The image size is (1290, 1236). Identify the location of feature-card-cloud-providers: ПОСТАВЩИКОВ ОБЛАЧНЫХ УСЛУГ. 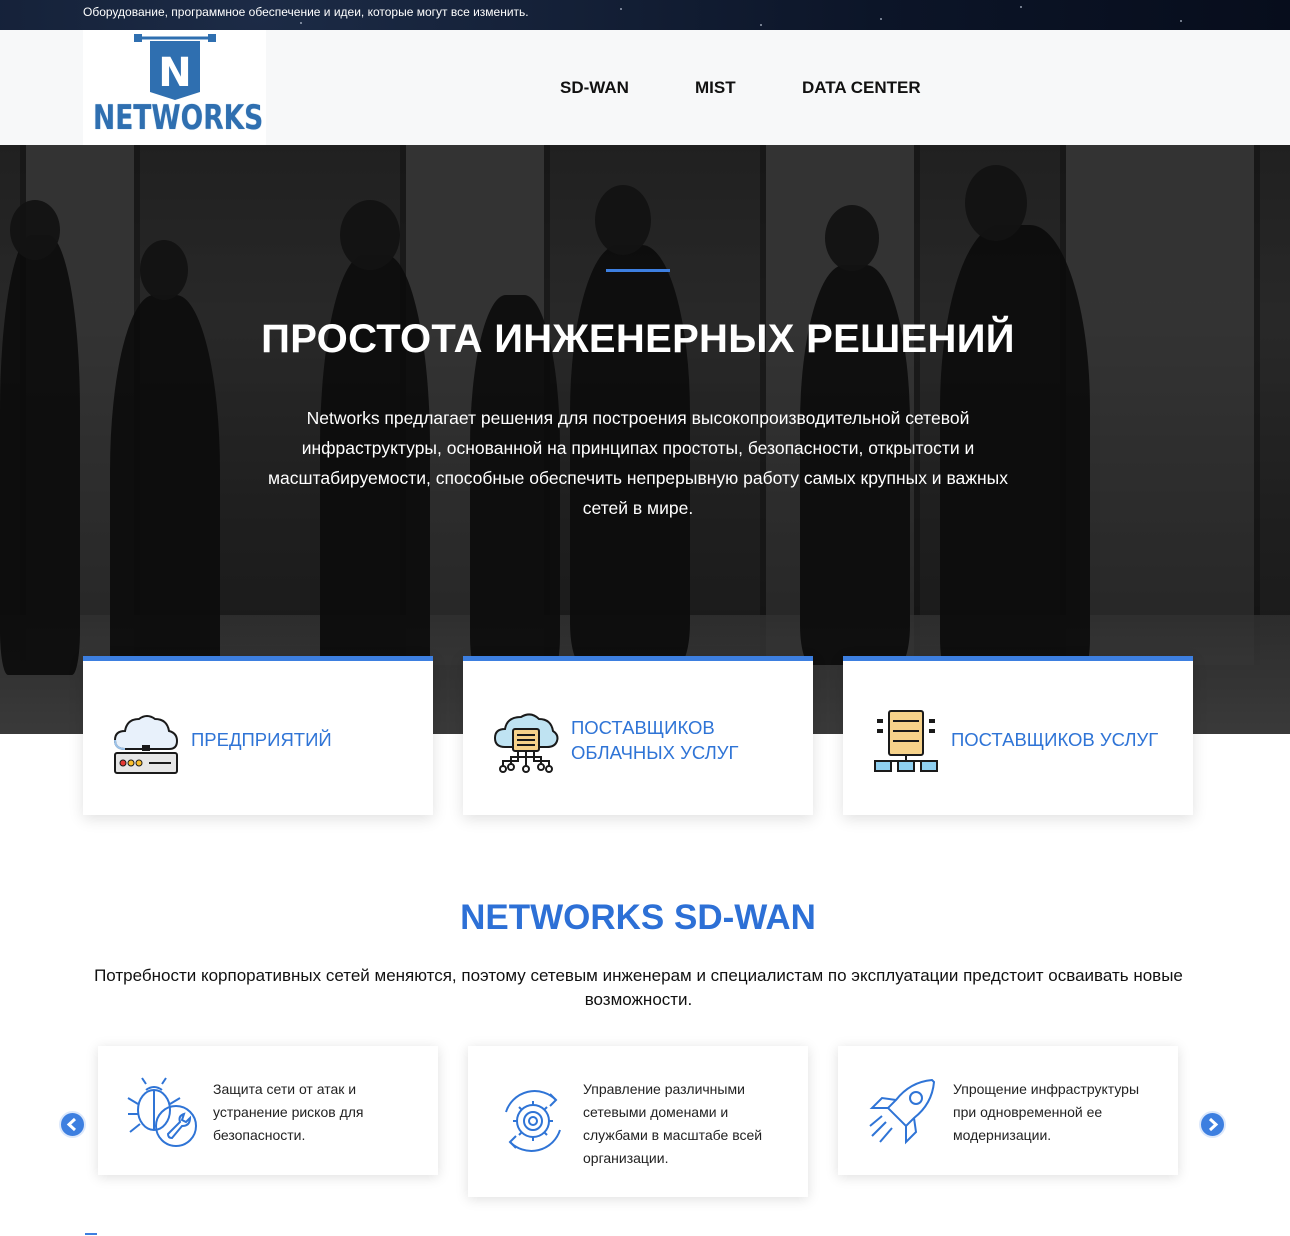
(638, 735).